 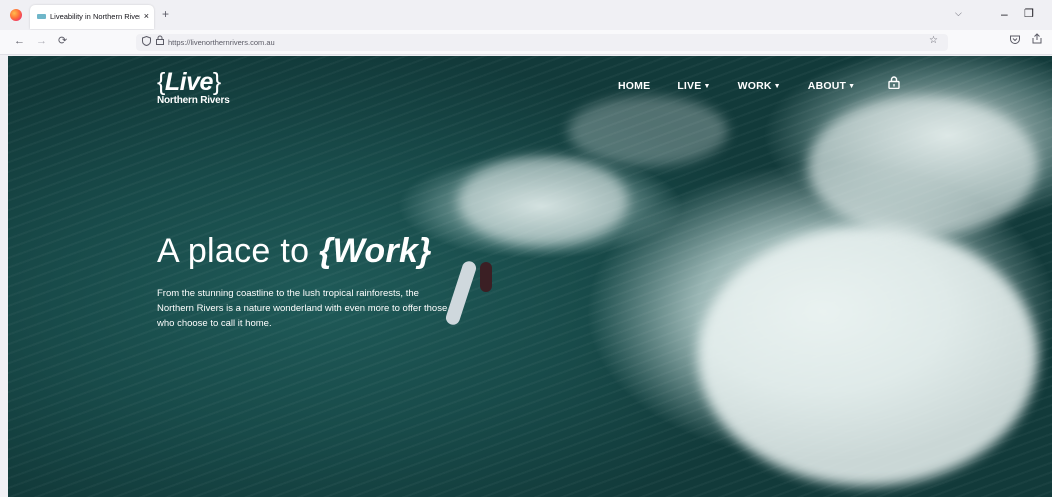 I want to click on logo-wordmark: {Live}, so click(x=193, y=82).